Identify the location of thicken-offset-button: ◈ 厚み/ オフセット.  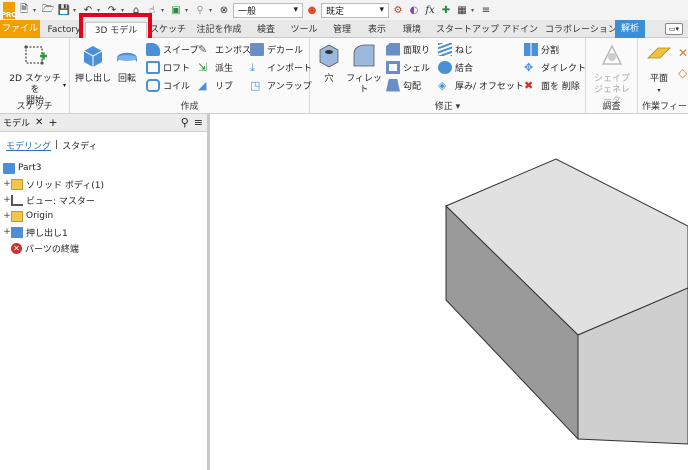
(481, 85).